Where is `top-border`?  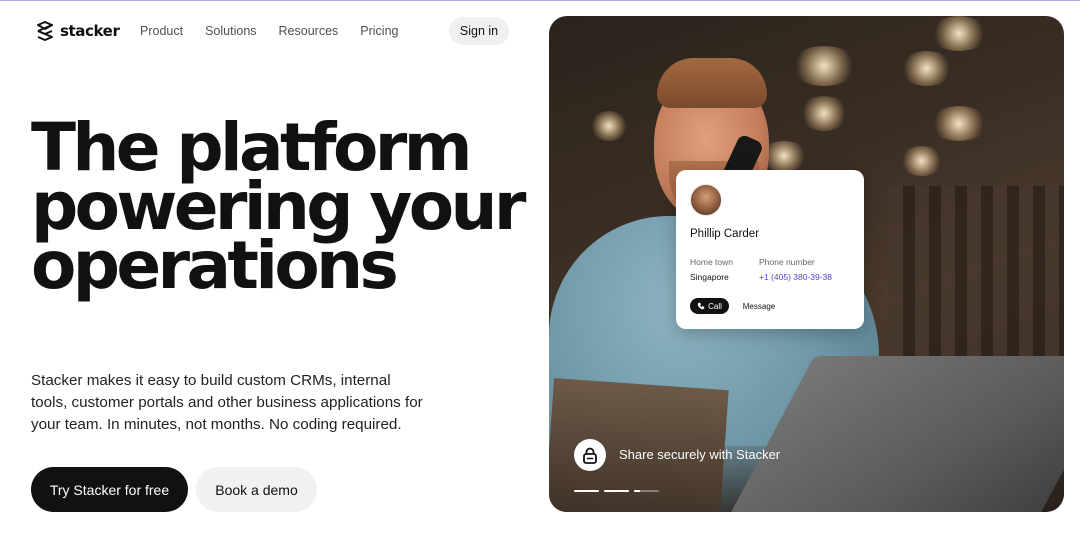
top-border is located at coordinates (540, 0).